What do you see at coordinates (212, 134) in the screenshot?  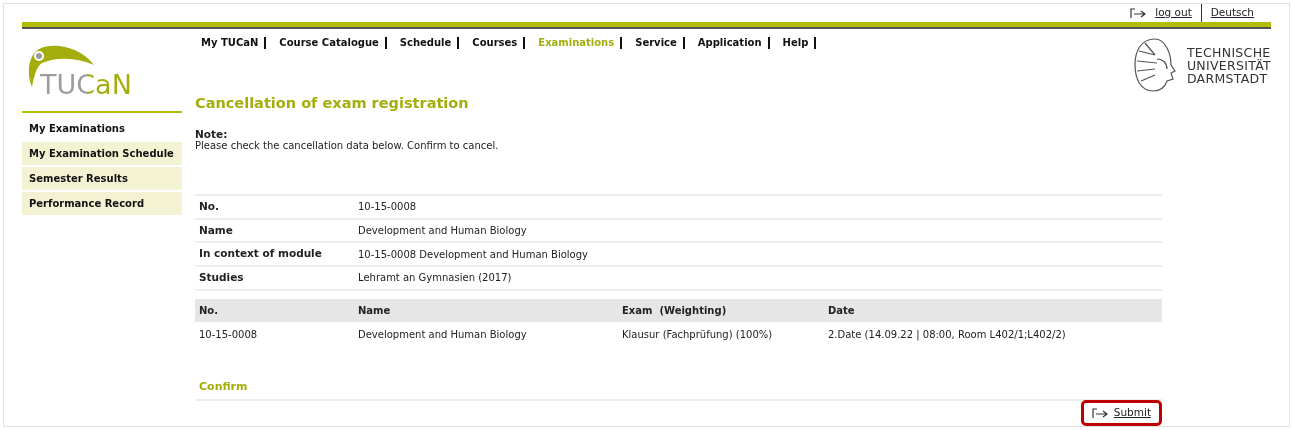 I see `note-label: Note:` at bounding box center [212, 134].